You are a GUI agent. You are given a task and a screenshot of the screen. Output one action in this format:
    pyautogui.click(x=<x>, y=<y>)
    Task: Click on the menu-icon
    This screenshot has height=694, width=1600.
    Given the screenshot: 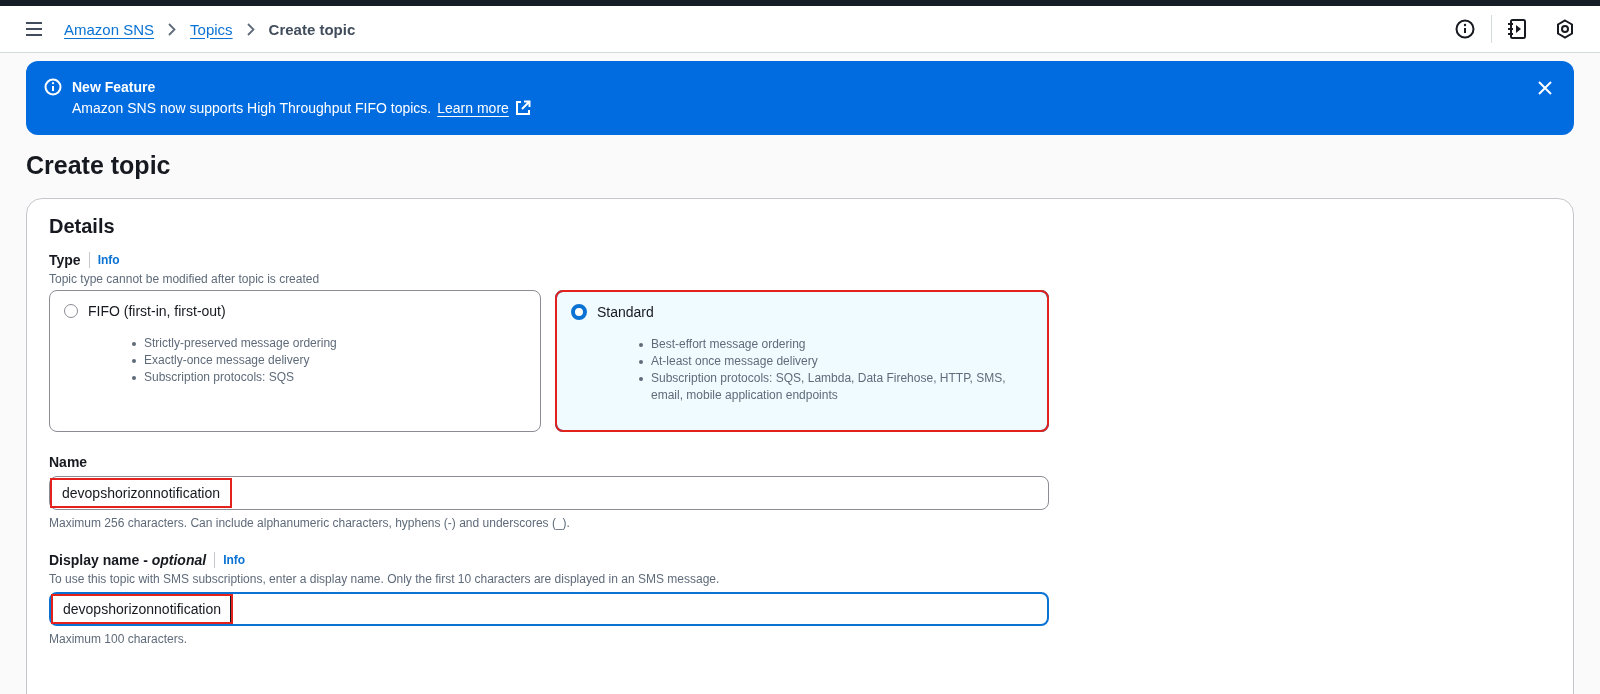 What is the action you would take?
    pyautogui.click(x=34, y=29)
    